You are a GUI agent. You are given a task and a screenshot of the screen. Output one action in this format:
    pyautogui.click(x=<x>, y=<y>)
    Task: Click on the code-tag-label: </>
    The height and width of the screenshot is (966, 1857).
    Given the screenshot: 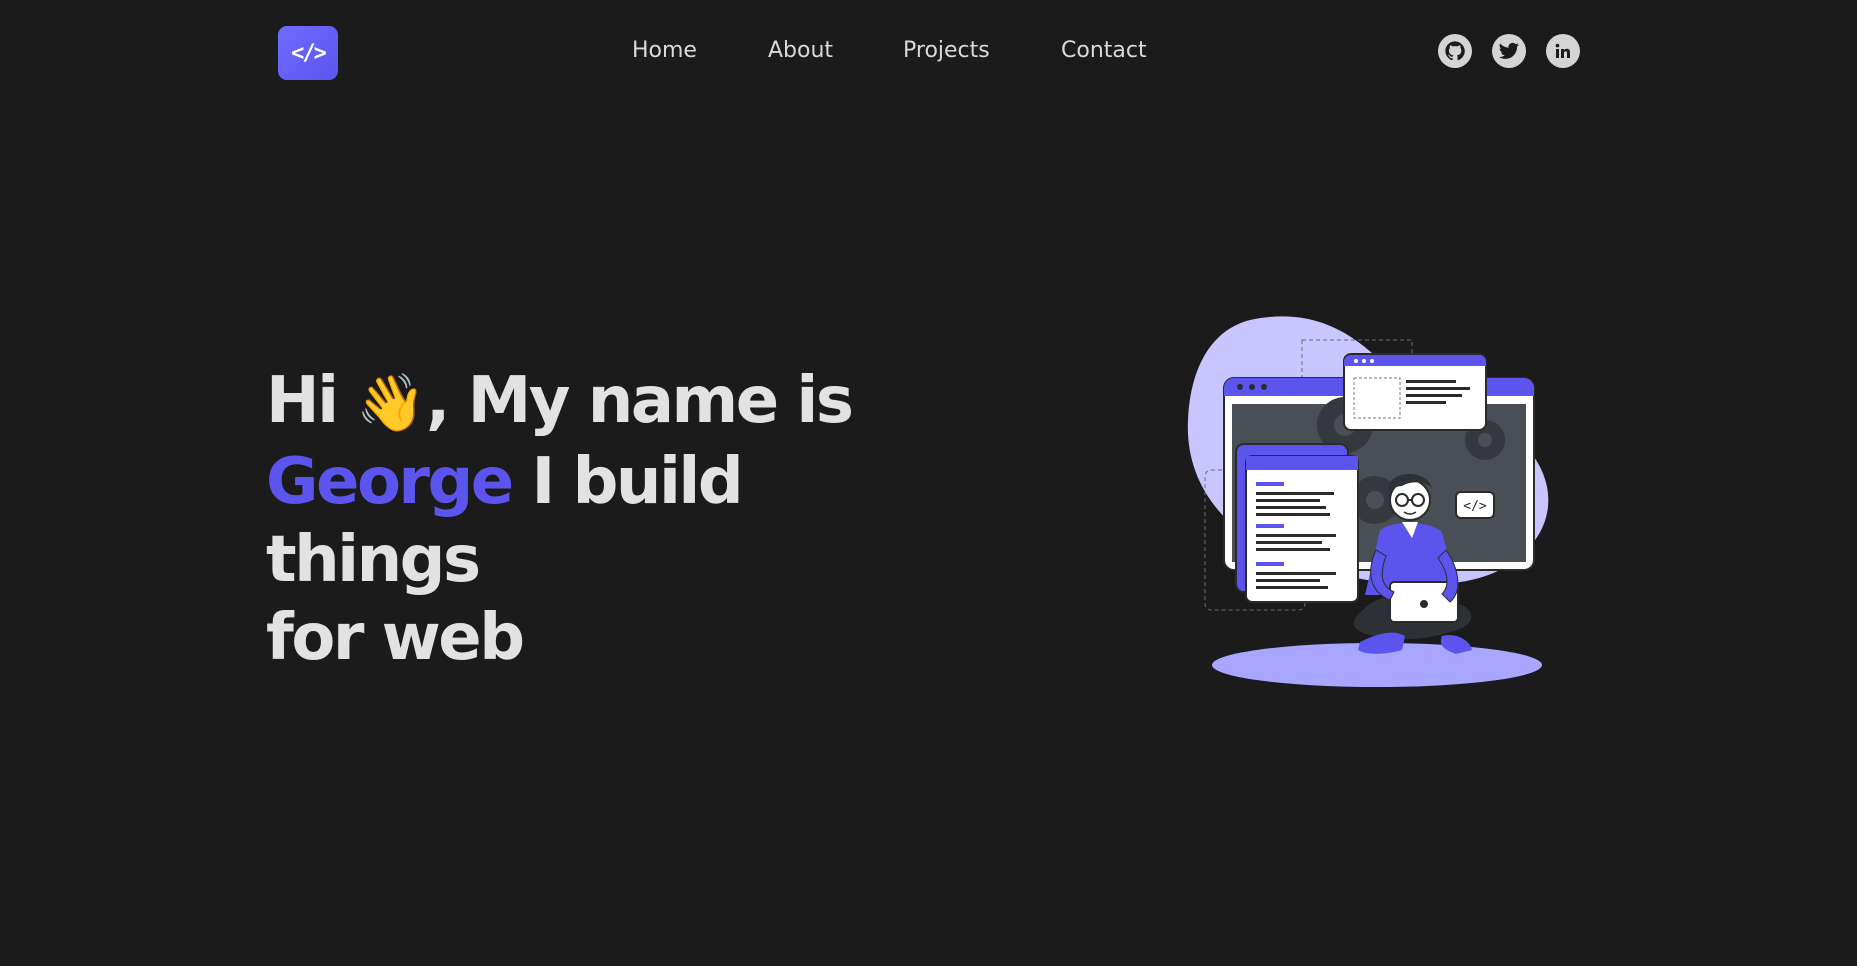 What is the action you would take?
    pyautogui.click(x=1475, y=506)
    